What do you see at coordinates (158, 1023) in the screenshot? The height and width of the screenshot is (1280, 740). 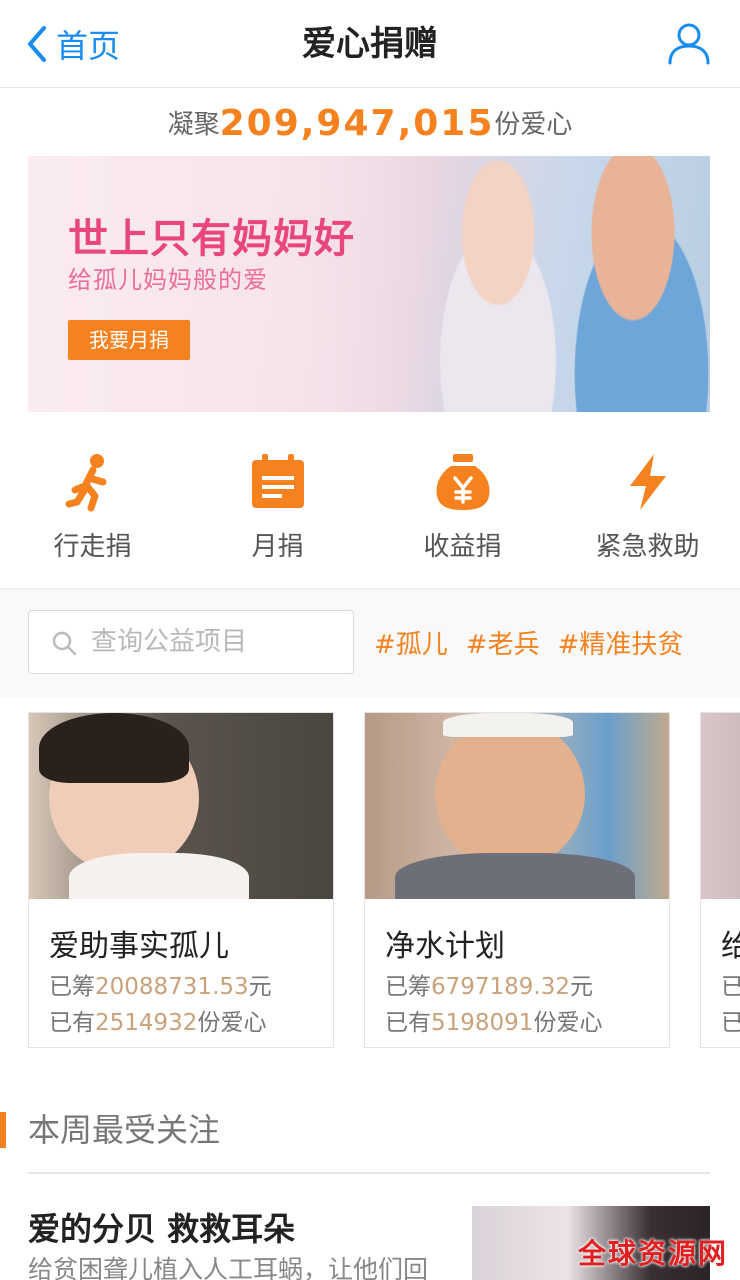 I see `project-count: 已有2514932份爱心` at bounding box center [158, 1023].